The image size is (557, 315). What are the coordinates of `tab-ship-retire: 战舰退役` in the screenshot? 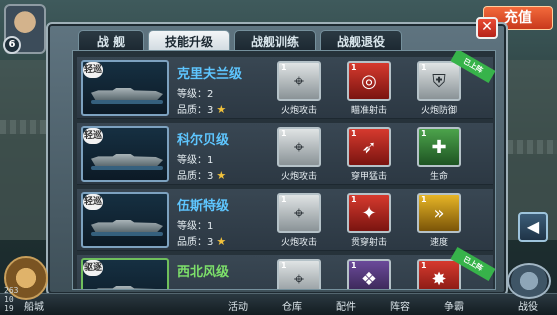 It's located at (361, 41).